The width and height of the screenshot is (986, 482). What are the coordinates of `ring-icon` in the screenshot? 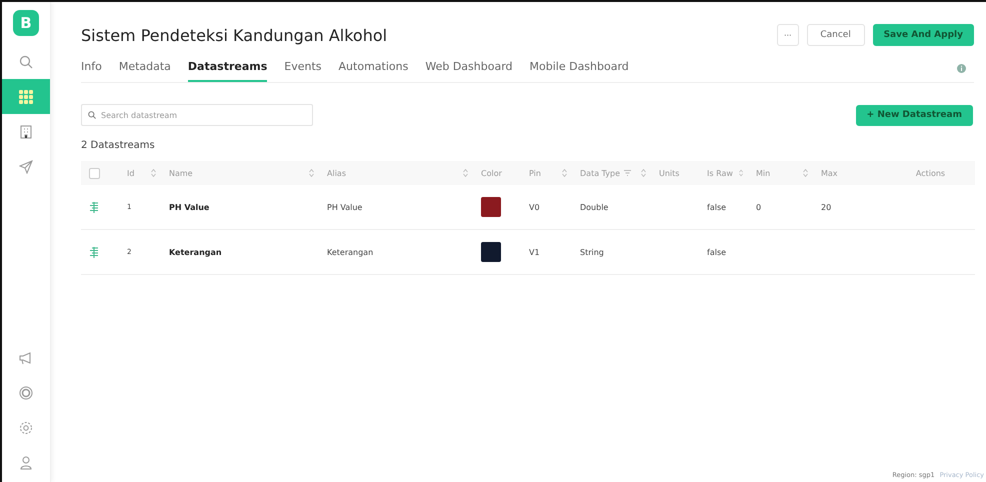 It's located at (26, 393).